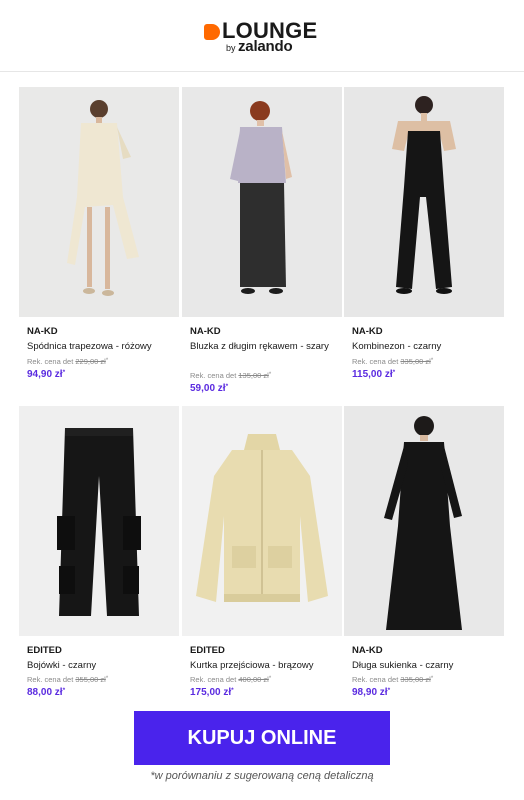 This screenshot has width=524, height=800. I want to click on price-value: 88,00 zł, so click(45, 692).